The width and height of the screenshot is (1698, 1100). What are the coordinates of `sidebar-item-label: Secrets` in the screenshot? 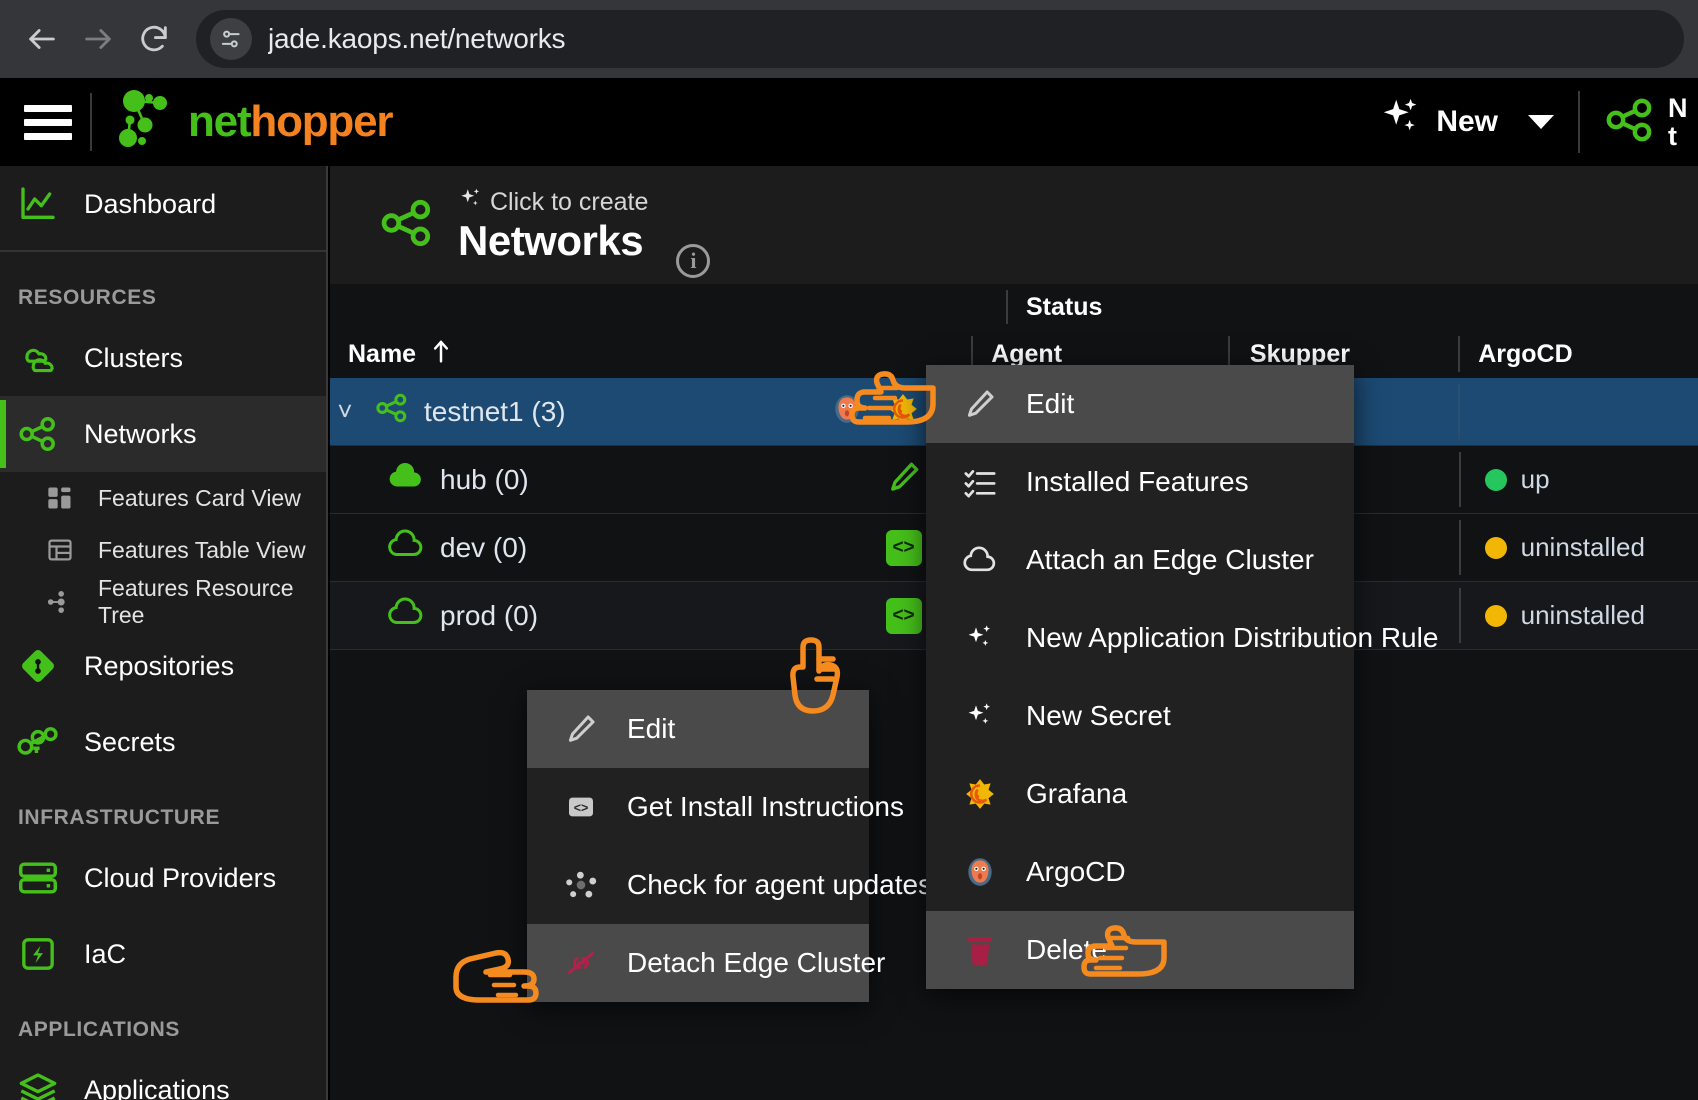 It's located at (130, 741).